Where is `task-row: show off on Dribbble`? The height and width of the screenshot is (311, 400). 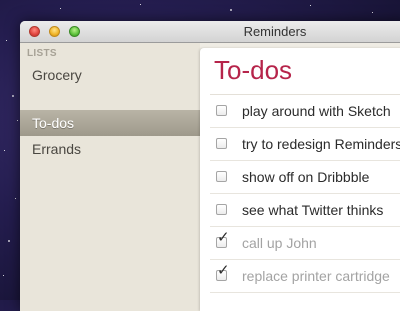 task-row: show off on Dribbble is located at coordinates (300, 177).